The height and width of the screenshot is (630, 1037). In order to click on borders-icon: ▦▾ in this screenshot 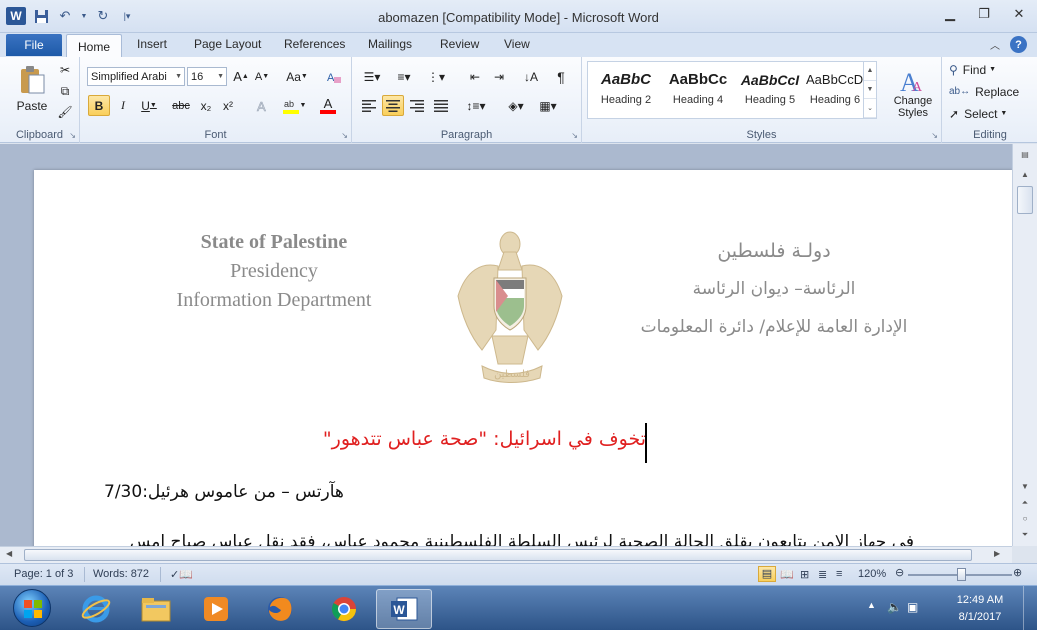, I will do `click(548, 105)`.